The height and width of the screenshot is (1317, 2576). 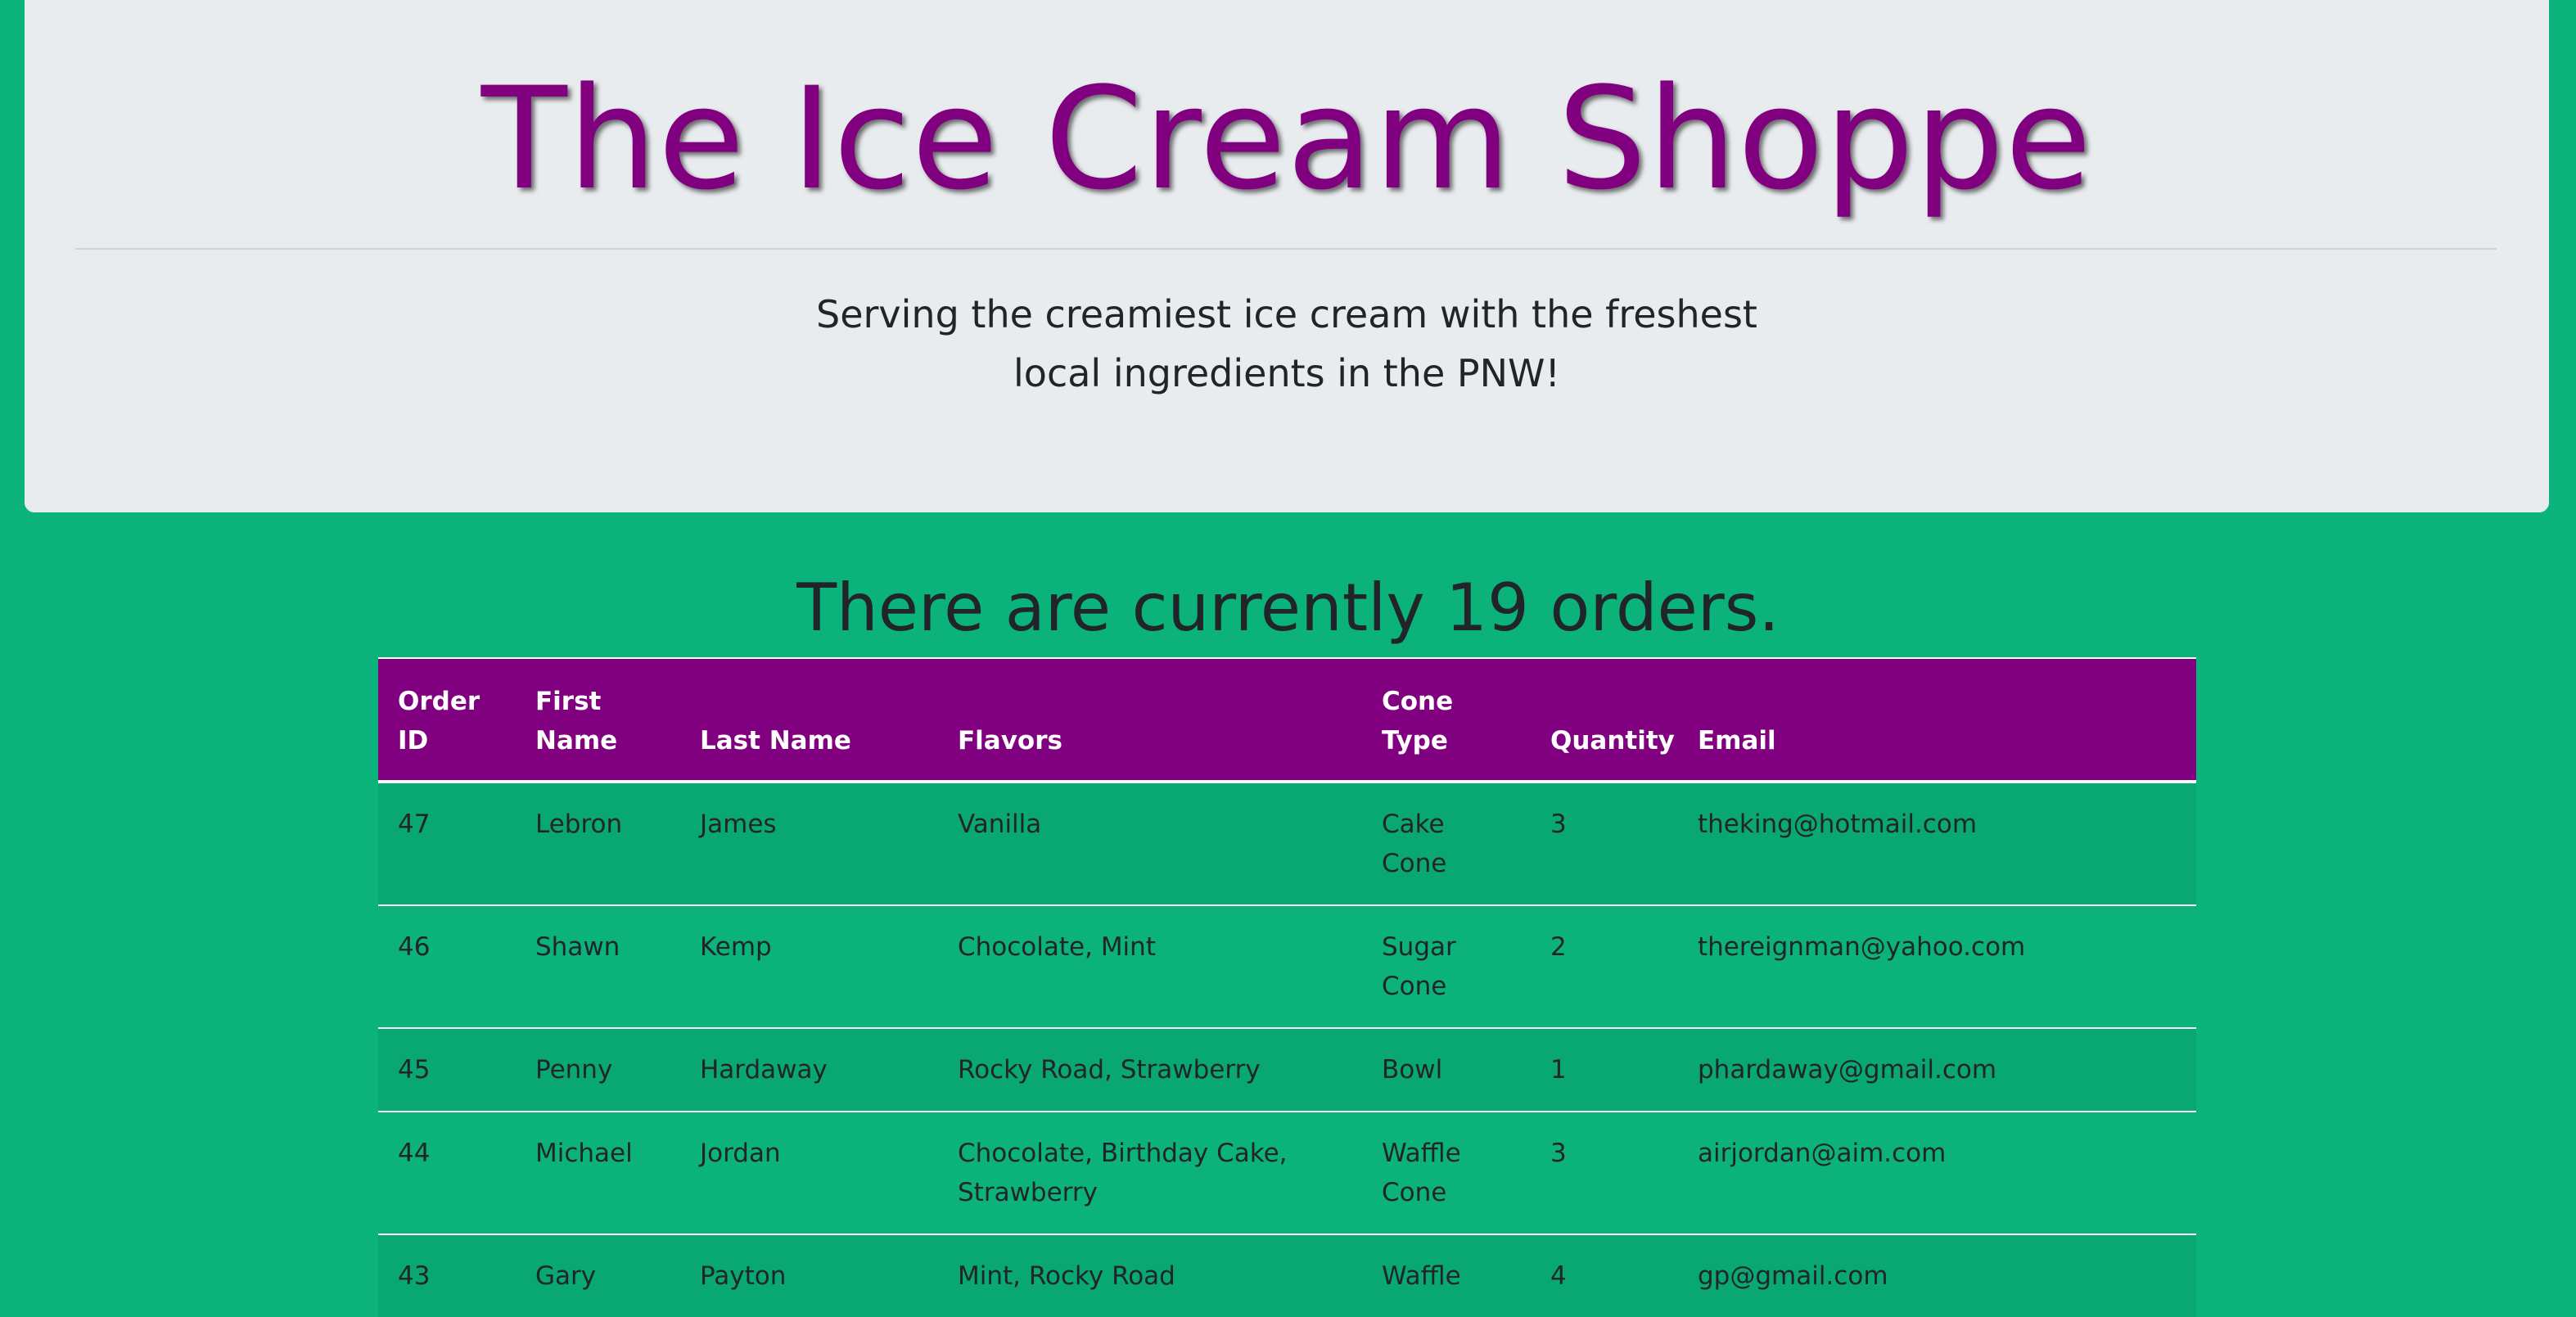 I want to click on cell-last-name: Payton, so click(x=809, y=1275).